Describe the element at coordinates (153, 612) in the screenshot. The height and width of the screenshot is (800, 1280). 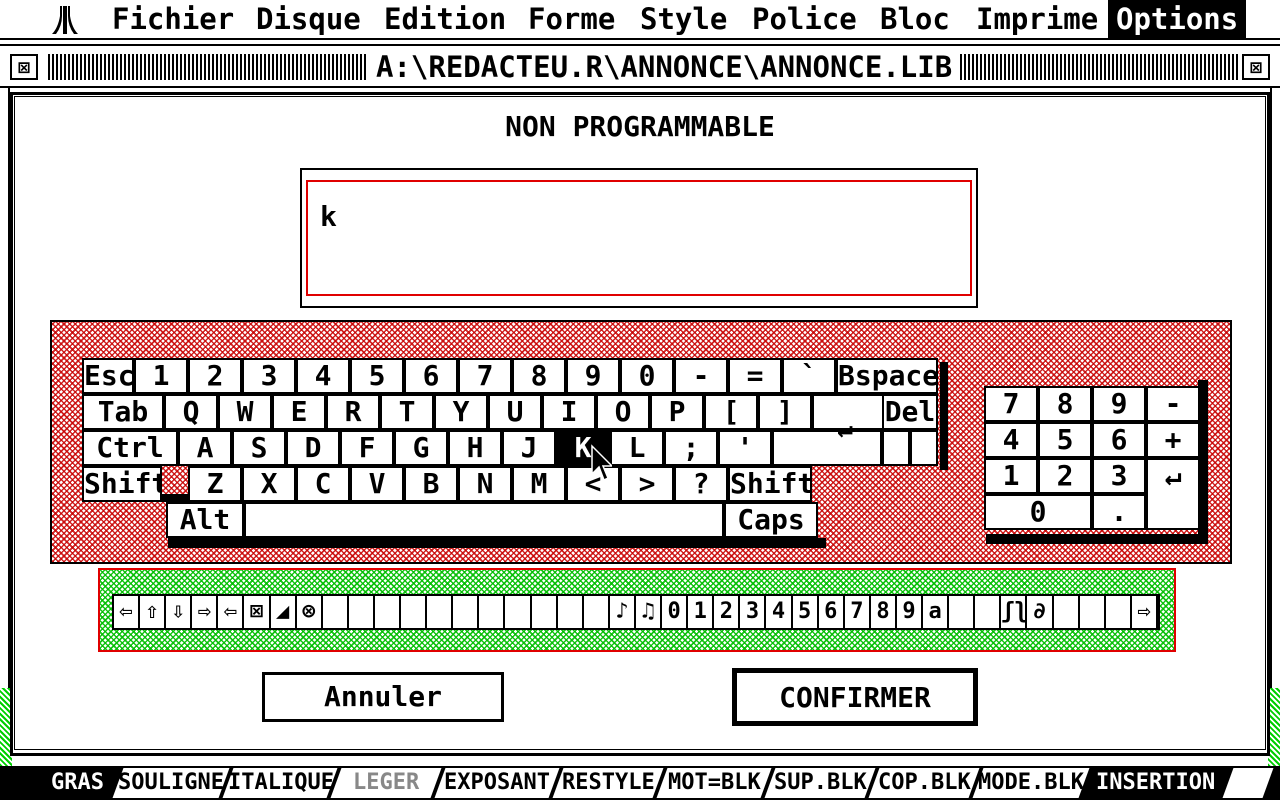
I see `symbol-cell: ⇧` at that location.